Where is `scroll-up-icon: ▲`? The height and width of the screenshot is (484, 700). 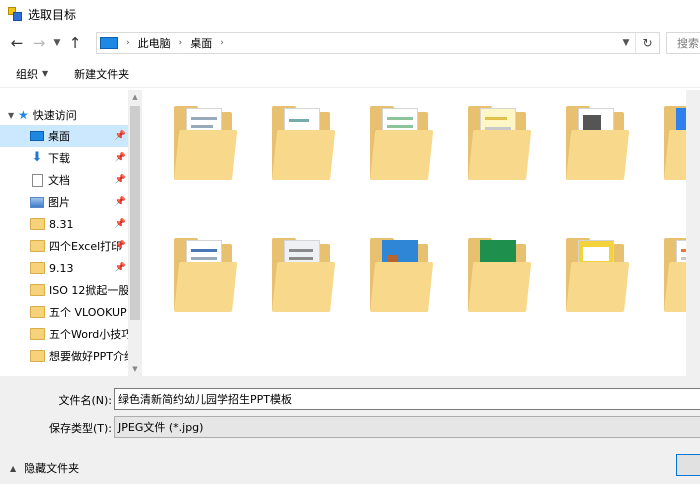
scroll-up-icon: ▲ is located at coordinates (135, 97).